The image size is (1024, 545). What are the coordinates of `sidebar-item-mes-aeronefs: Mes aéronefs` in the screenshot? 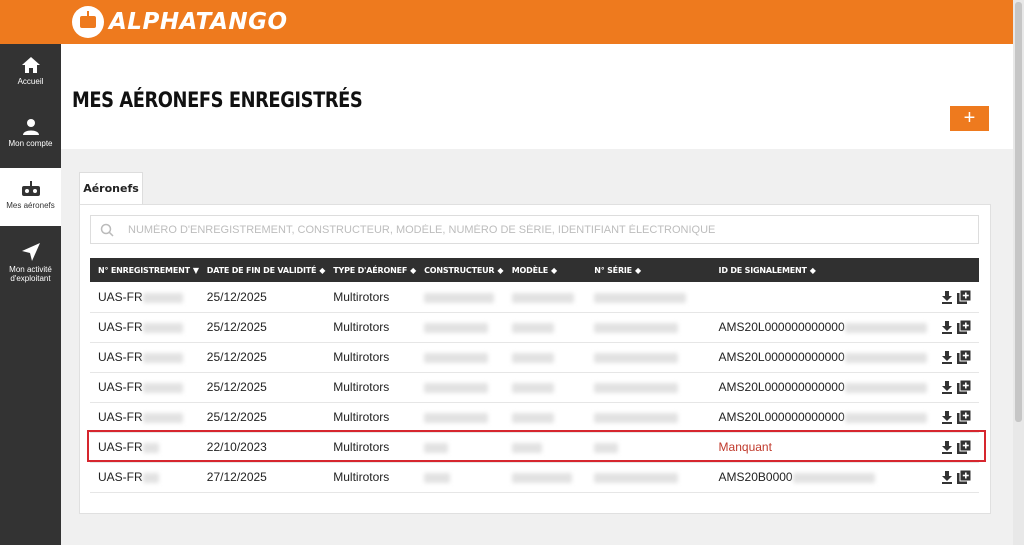 It's located at (30, 197).